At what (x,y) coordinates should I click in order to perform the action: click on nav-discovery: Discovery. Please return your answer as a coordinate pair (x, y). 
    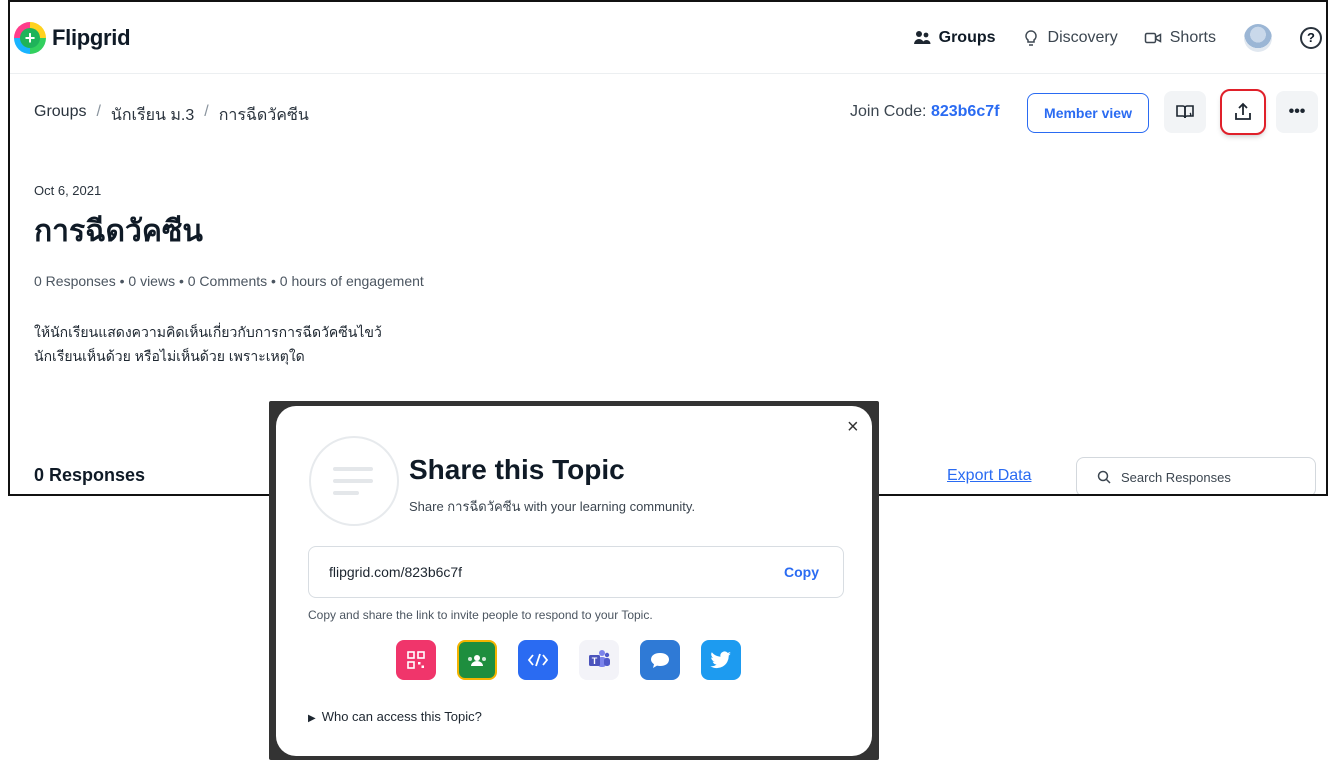
    Looking at the image, I should click on (1070, 38).